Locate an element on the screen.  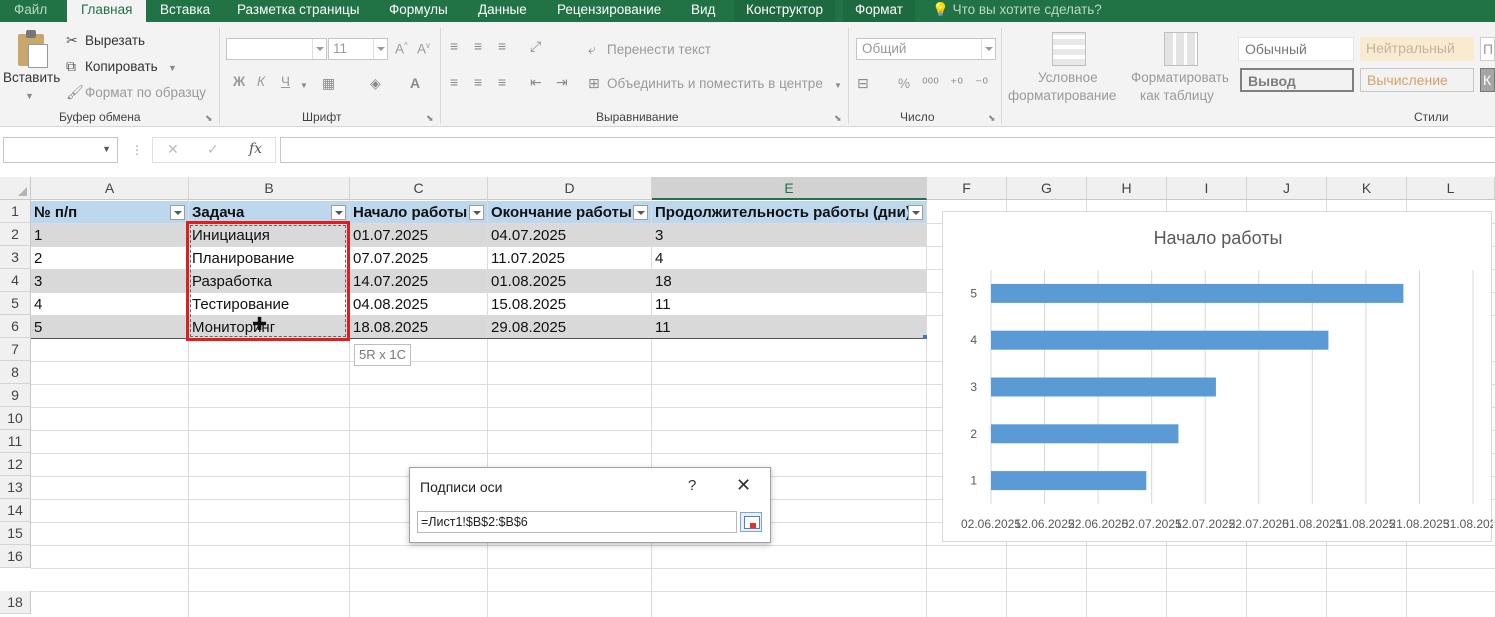
underline-dropdown-icon: ▼ is located at coordinates (304, 86).